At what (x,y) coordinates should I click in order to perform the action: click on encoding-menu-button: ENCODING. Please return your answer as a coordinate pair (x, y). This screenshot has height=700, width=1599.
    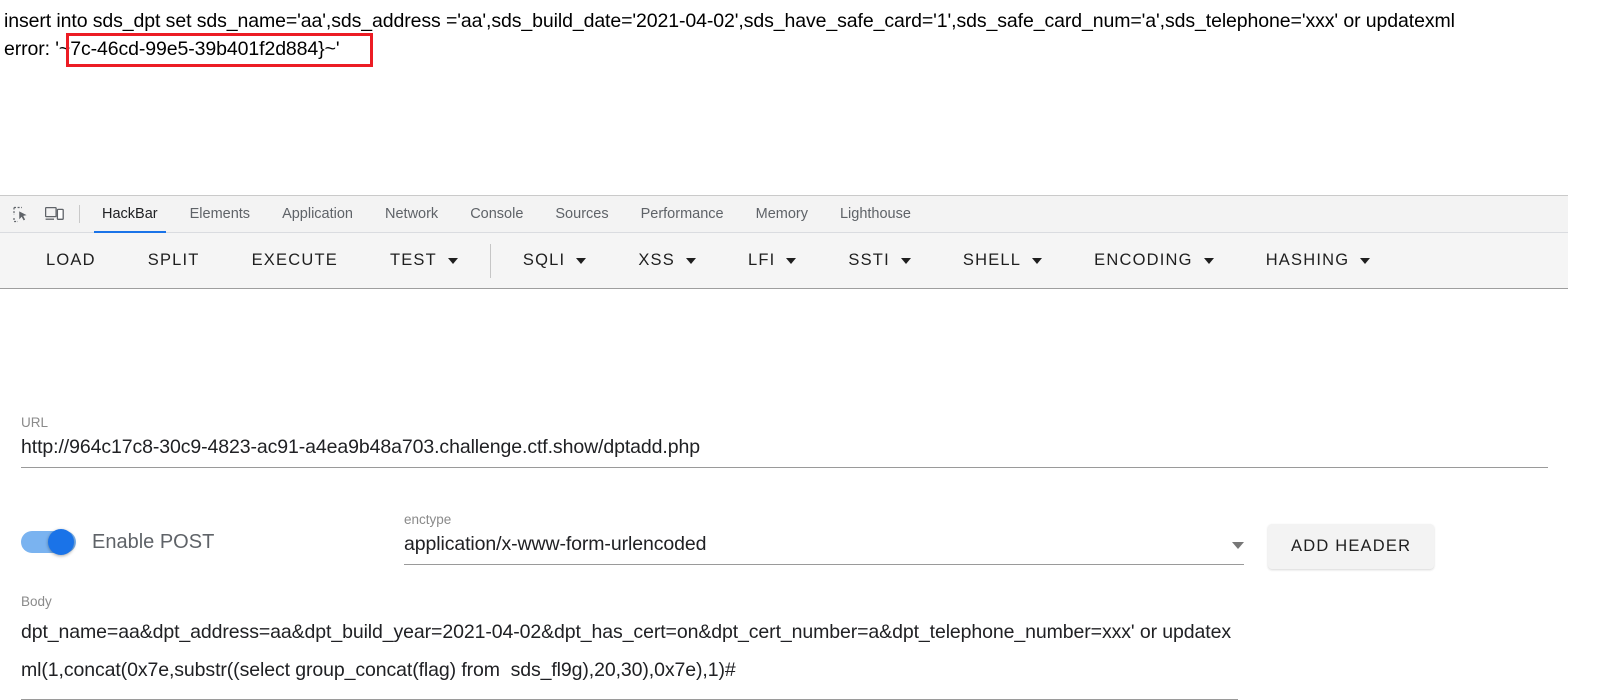
    Looking at the image, I should click on (1154, 261).